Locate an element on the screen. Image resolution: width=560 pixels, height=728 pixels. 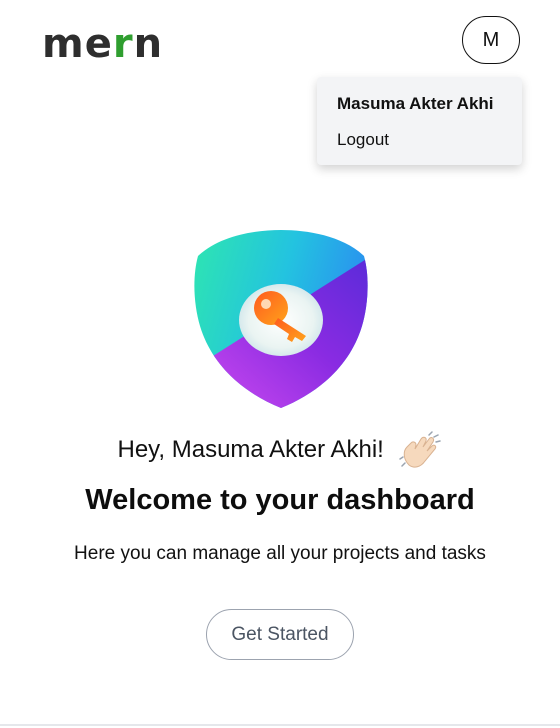
greeting-line: Hey, Masuma Akter Akhi! is located at coordinates (280, 450).